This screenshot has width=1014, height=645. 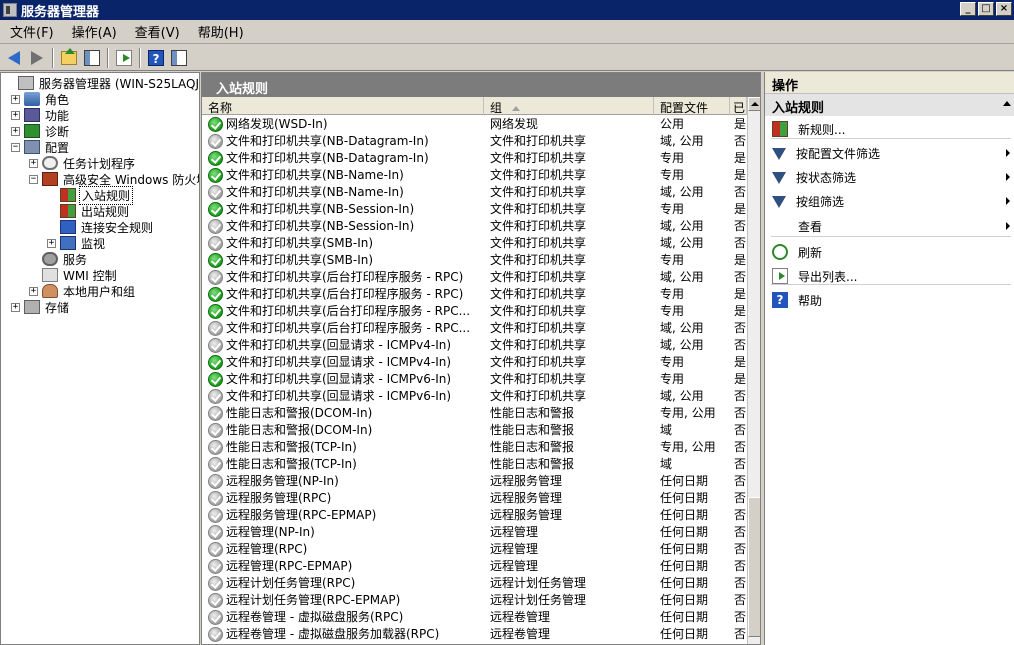 What do you see at coordinates (889, 300) in the screenshot?
I see `action-item: ? 帮助` at bounding box center [889, 300].